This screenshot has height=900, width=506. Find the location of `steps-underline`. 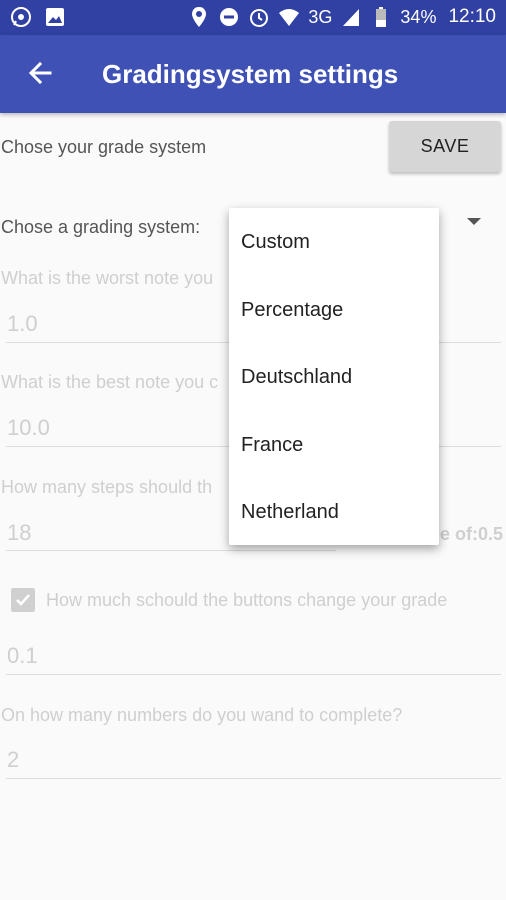

steps-underline is located at coordinates (171, 550).